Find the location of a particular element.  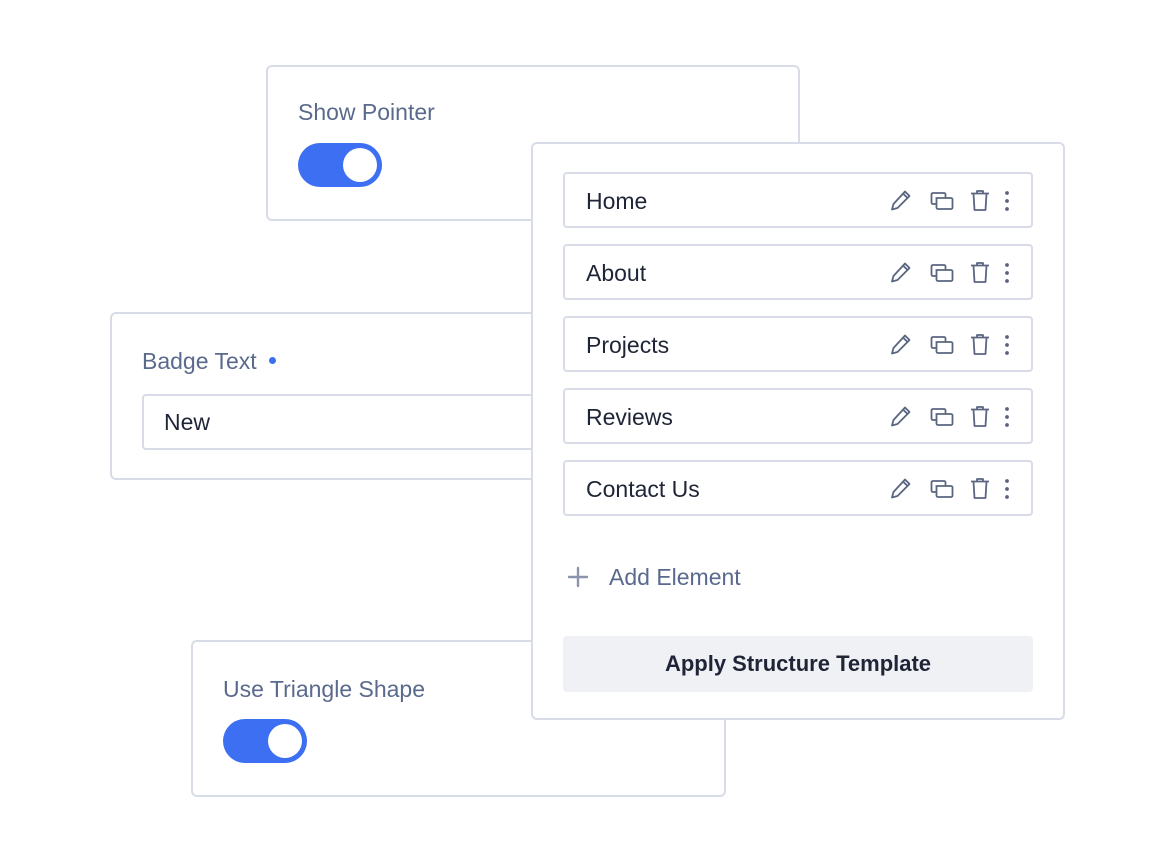

structure-item-label: Reviews is located at coordinates (629, 417).